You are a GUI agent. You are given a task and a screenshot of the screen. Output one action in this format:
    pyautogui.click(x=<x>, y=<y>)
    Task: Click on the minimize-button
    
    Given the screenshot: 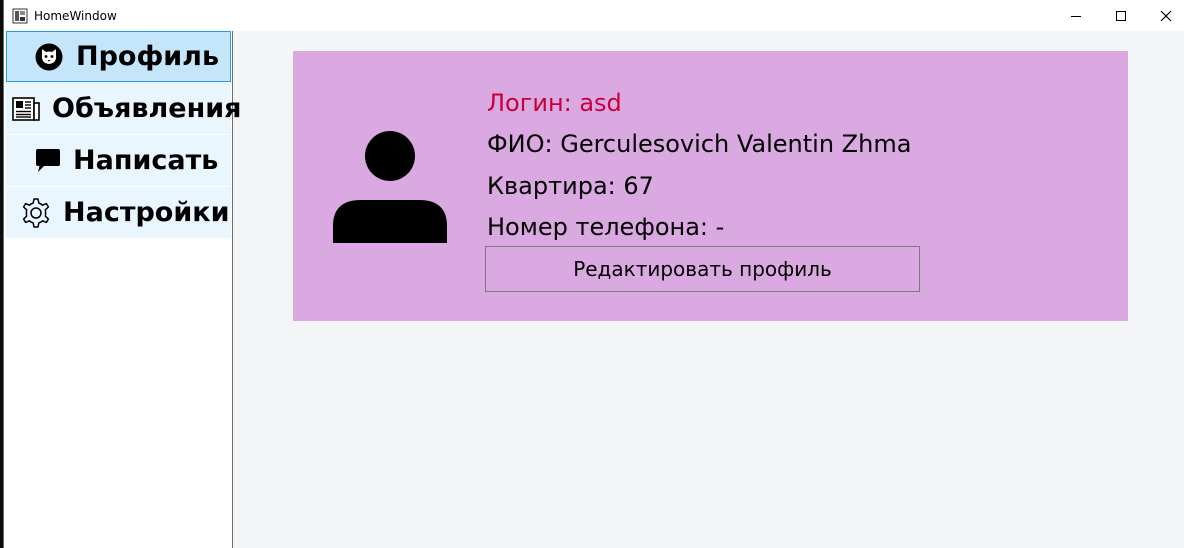 What is the action you would take?
    pyautogui.click(x=1076, y=15)
    